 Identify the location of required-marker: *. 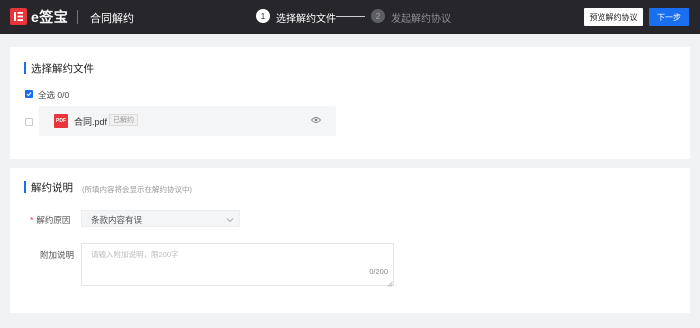
(32, 220).